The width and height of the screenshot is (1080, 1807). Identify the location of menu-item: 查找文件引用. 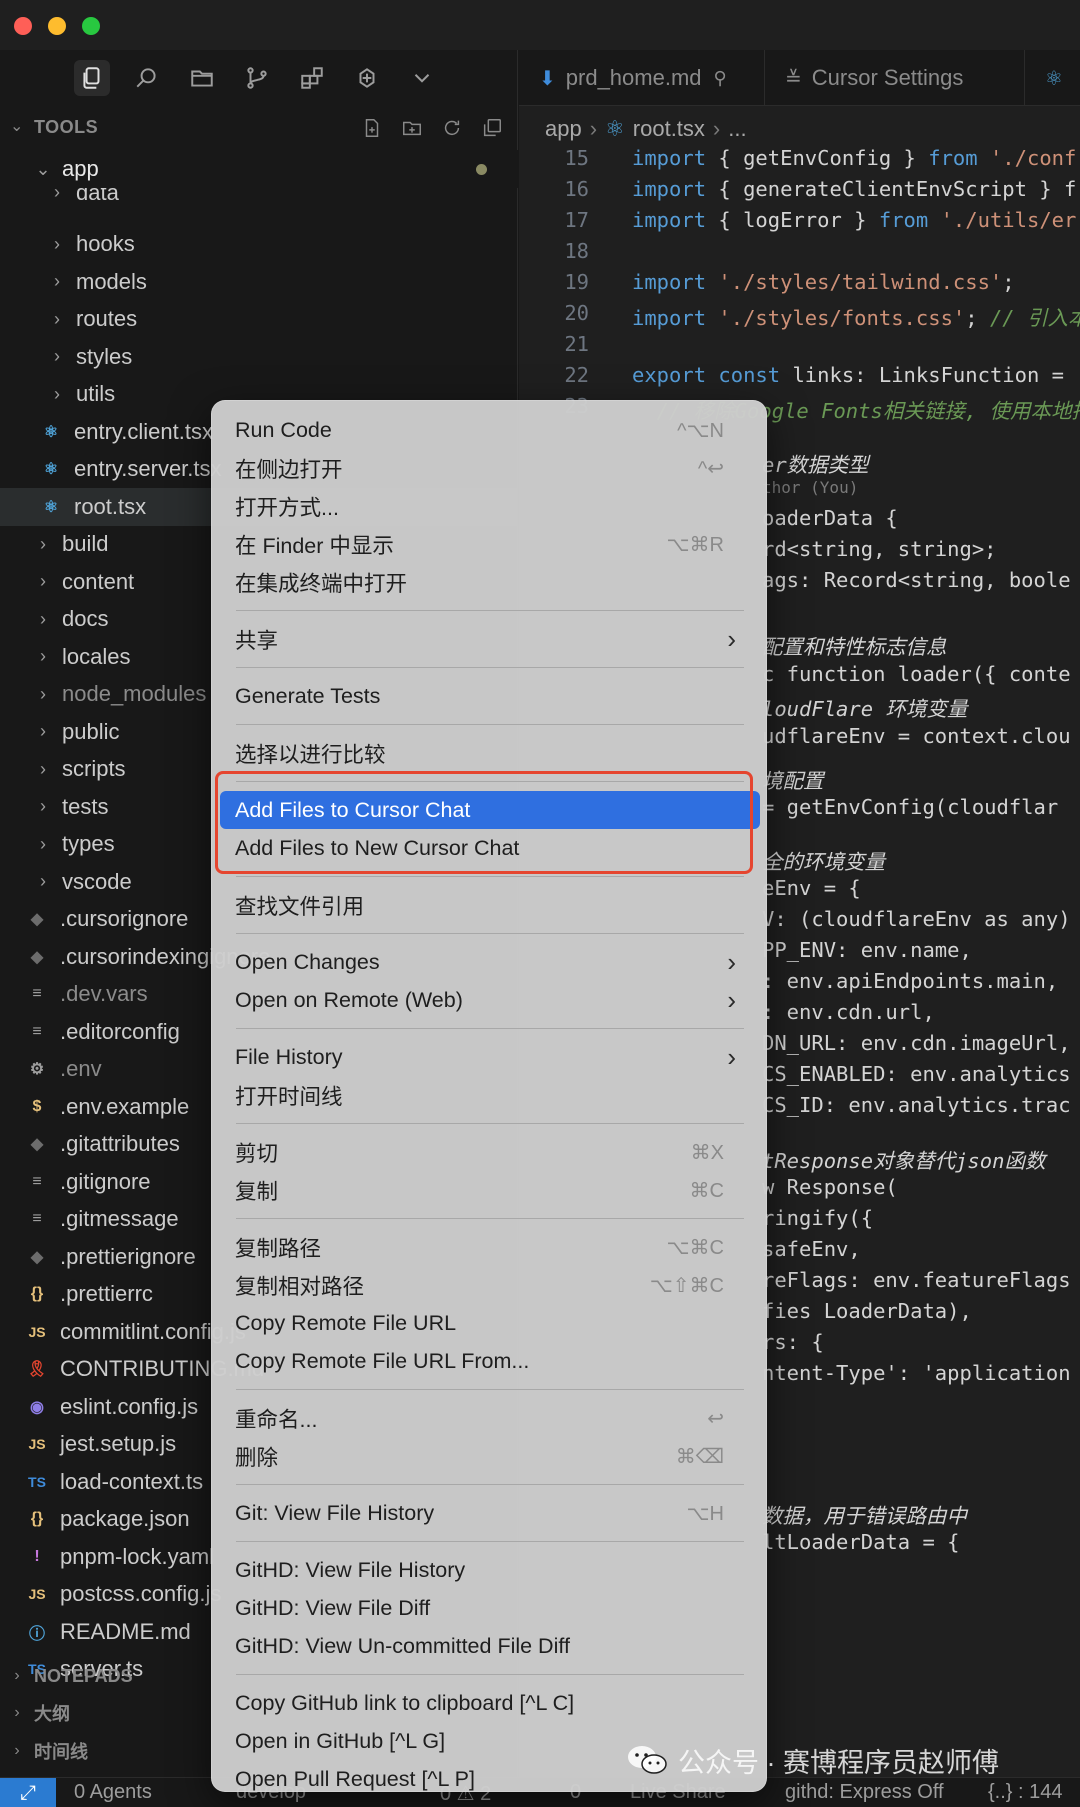
(490, 905).